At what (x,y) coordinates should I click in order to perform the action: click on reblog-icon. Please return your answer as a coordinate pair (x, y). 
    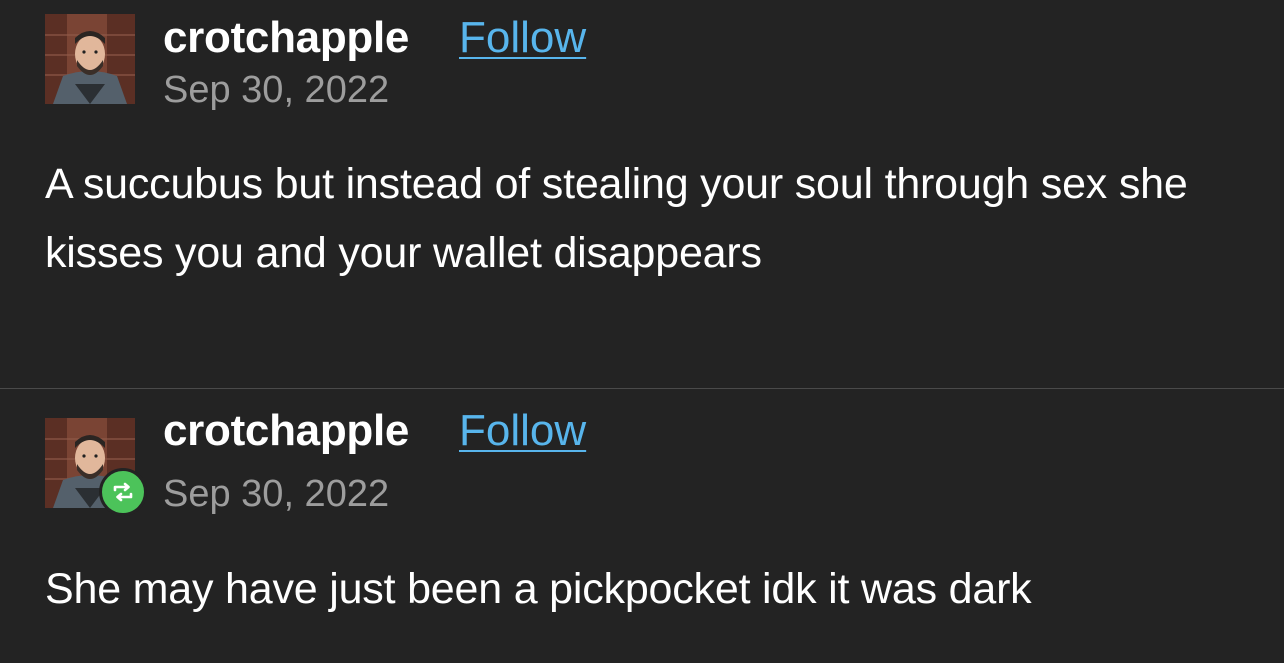
    Looking at the image, I should click on (123, 492).